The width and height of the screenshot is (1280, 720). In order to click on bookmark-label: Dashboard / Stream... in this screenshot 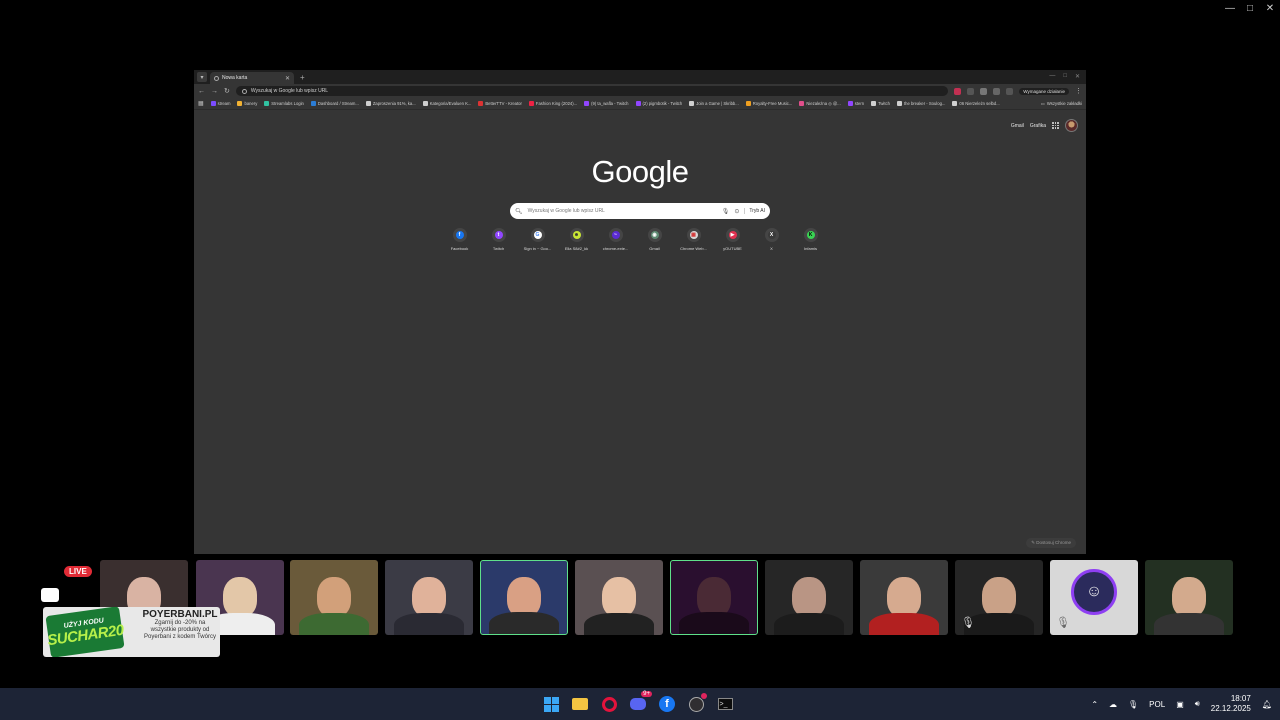, I will do `click(338, 103)`.